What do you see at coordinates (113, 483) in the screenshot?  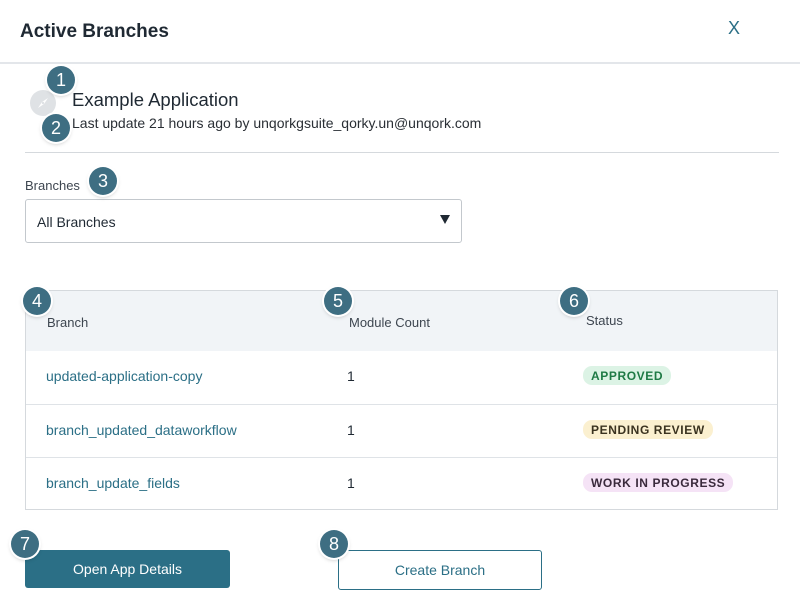 I see `branch-link: branch_update_fields` at bounding box center [113, 483].